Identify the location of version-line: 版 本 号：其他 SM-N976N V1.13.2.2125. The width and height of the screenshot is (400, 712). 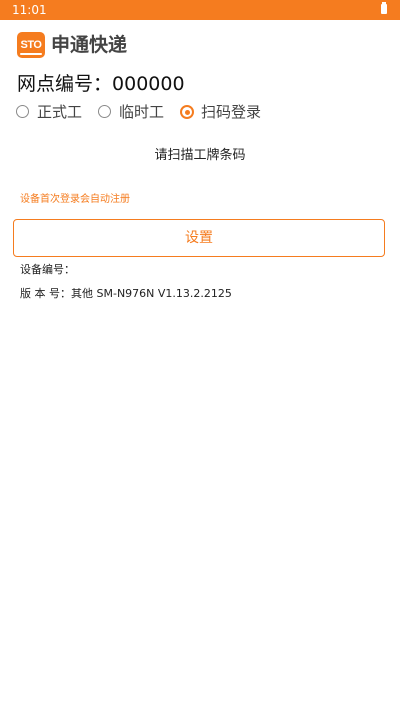
(126, 294).